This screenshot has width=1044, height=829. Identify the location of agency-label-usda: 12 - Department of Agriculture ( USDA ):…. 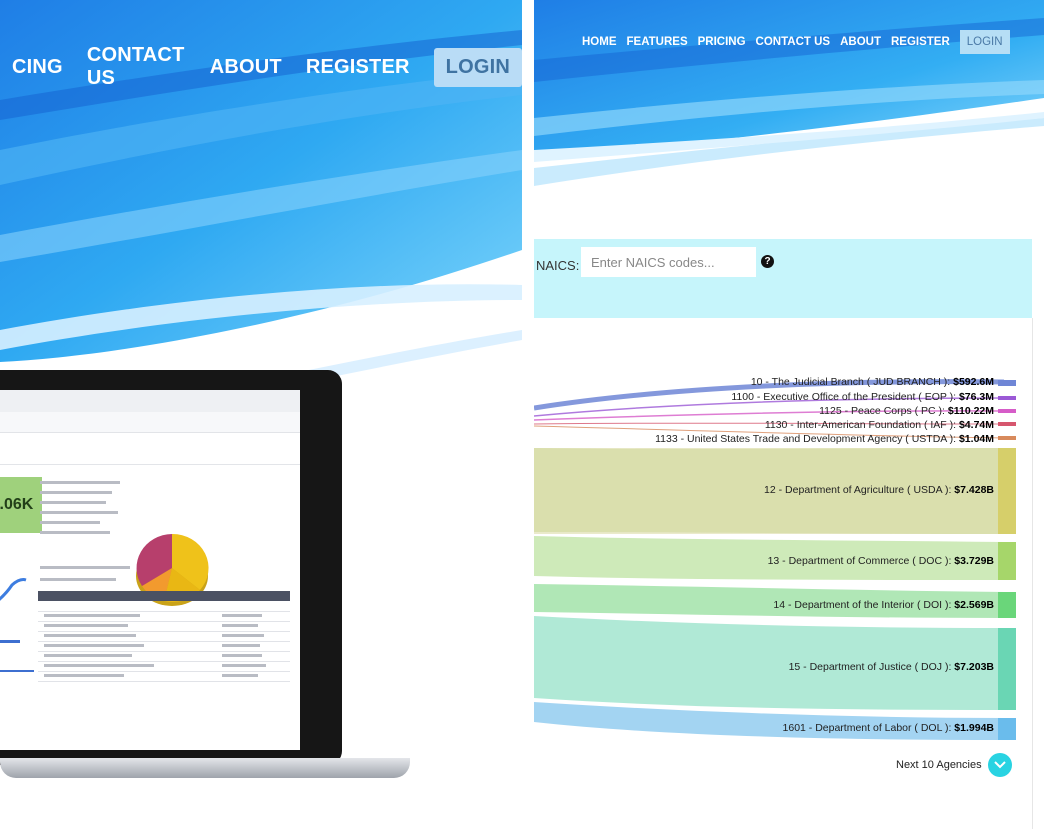
(879, 490).